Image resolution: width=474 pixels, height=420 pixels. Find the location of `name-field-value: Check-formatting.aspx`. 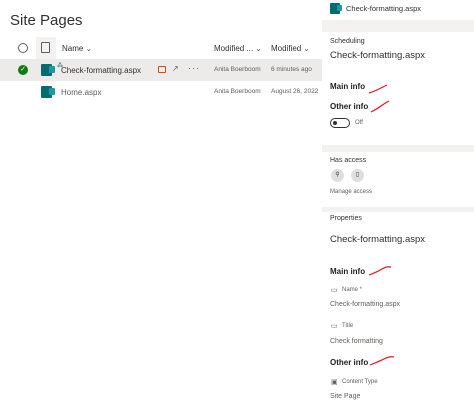

name-field-value: Check-formatting.aspx is located at coordinates (365, 304).